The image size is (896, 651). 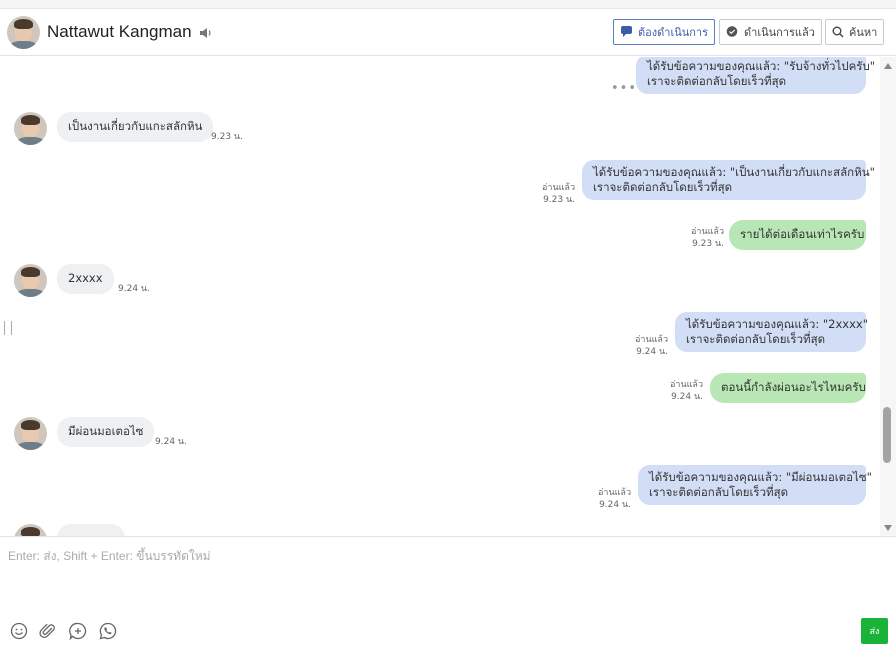 I want to click on add-sticker-icon, so click(x=78, y=631).